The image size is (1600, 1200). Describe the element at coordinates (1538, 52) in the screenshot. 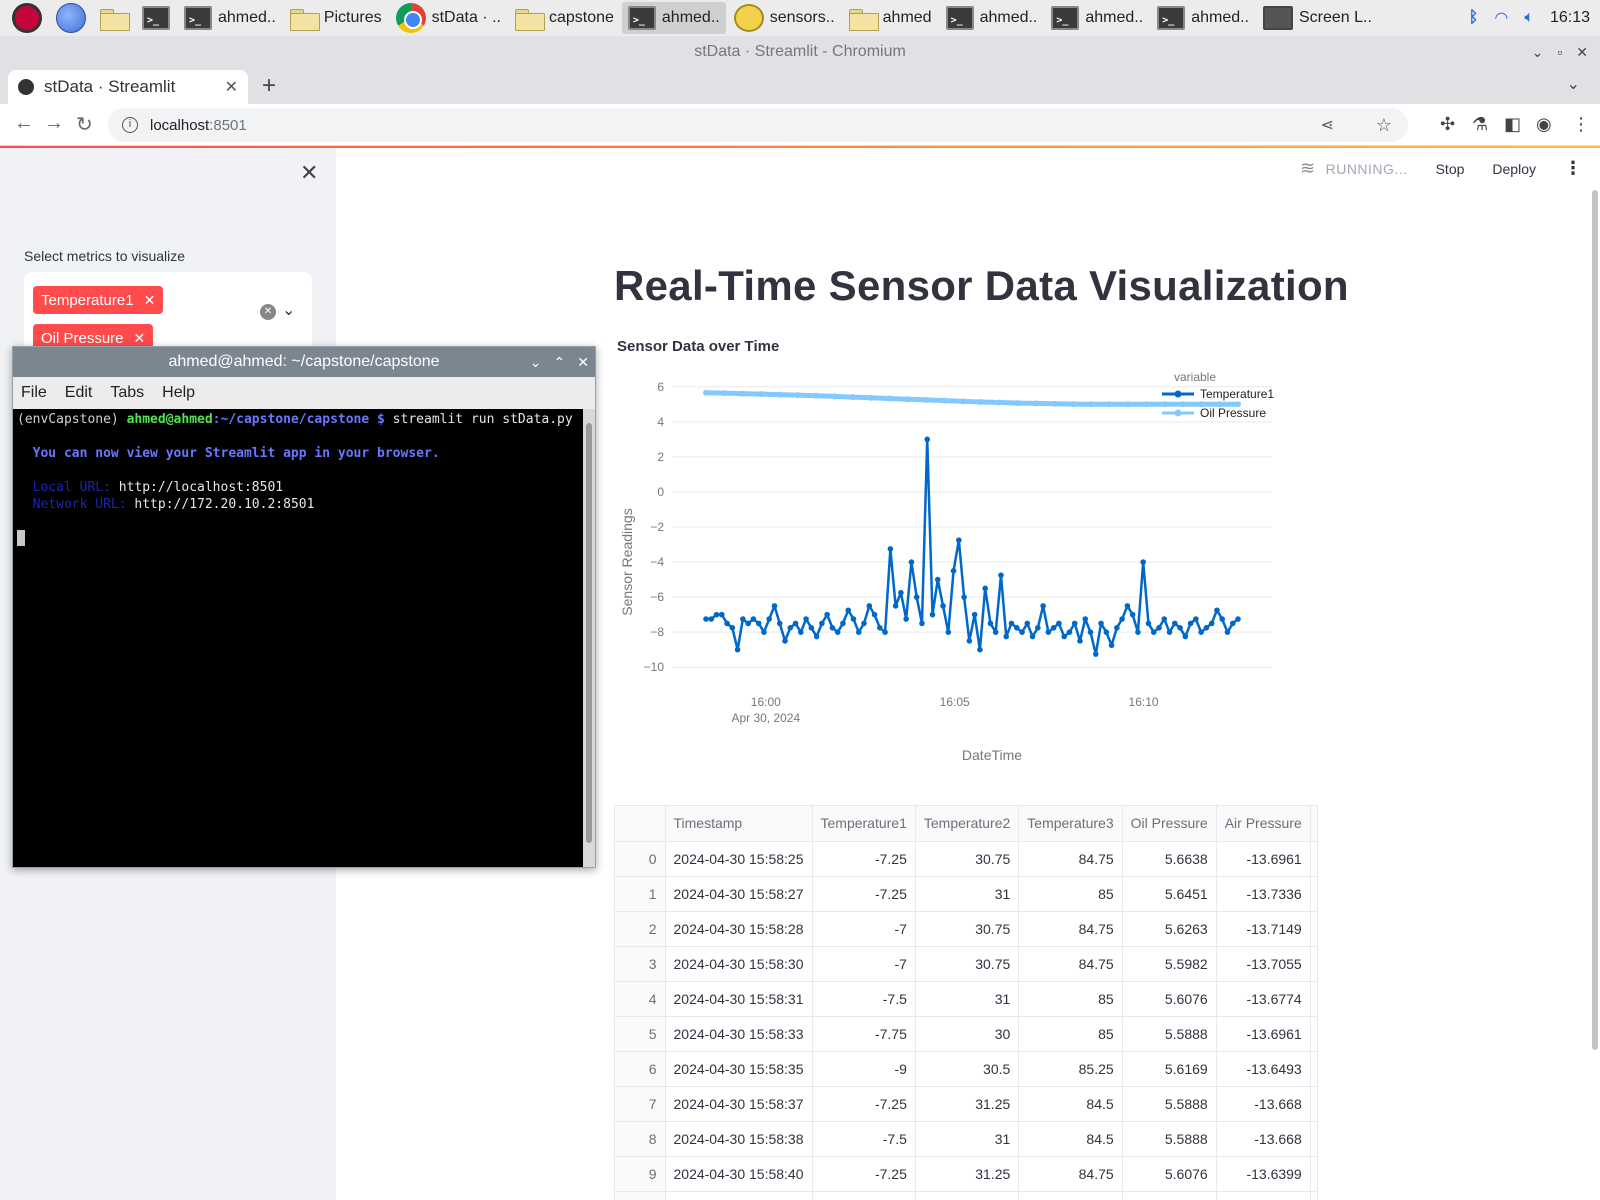

I see `minimize-icon: ⌄` at that location.